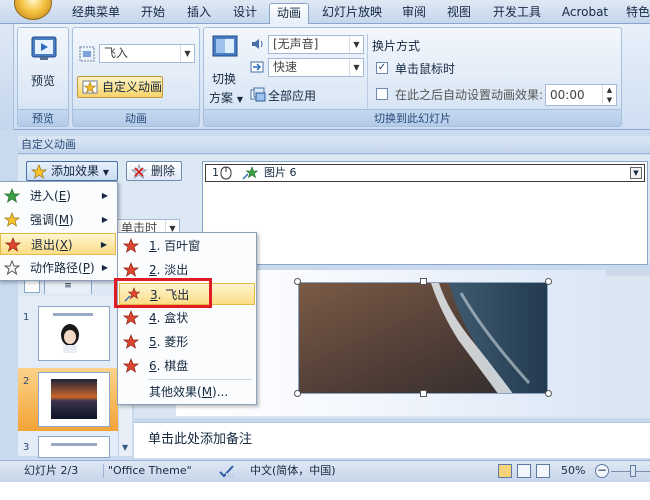 This screenshot has height=500, width=650. I want to click on scroll-down-icon: ▼, so click(125, 447).